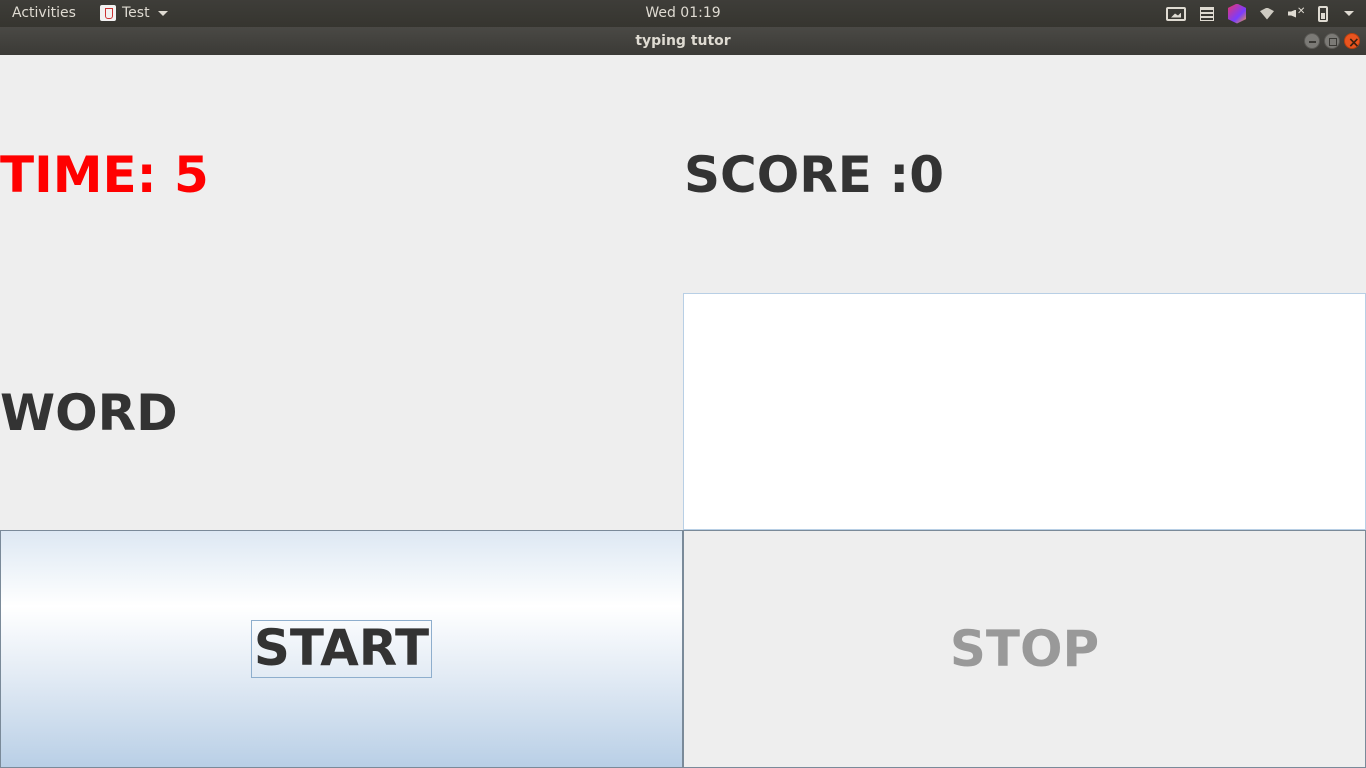 This screenshot has height=768, width=1366. I want to click on window-controls, so click(1332, 43).